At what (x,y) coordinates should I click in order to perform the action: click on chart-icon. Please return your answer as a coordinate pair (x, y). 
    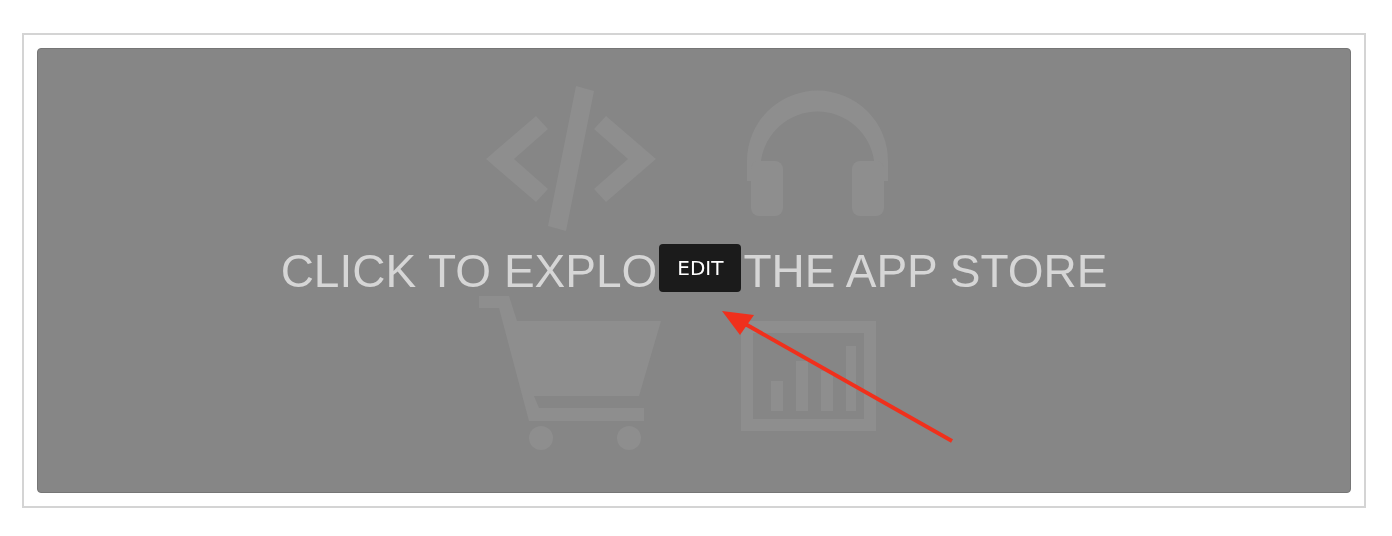
    Looking at the image, I should click on (808, 376).